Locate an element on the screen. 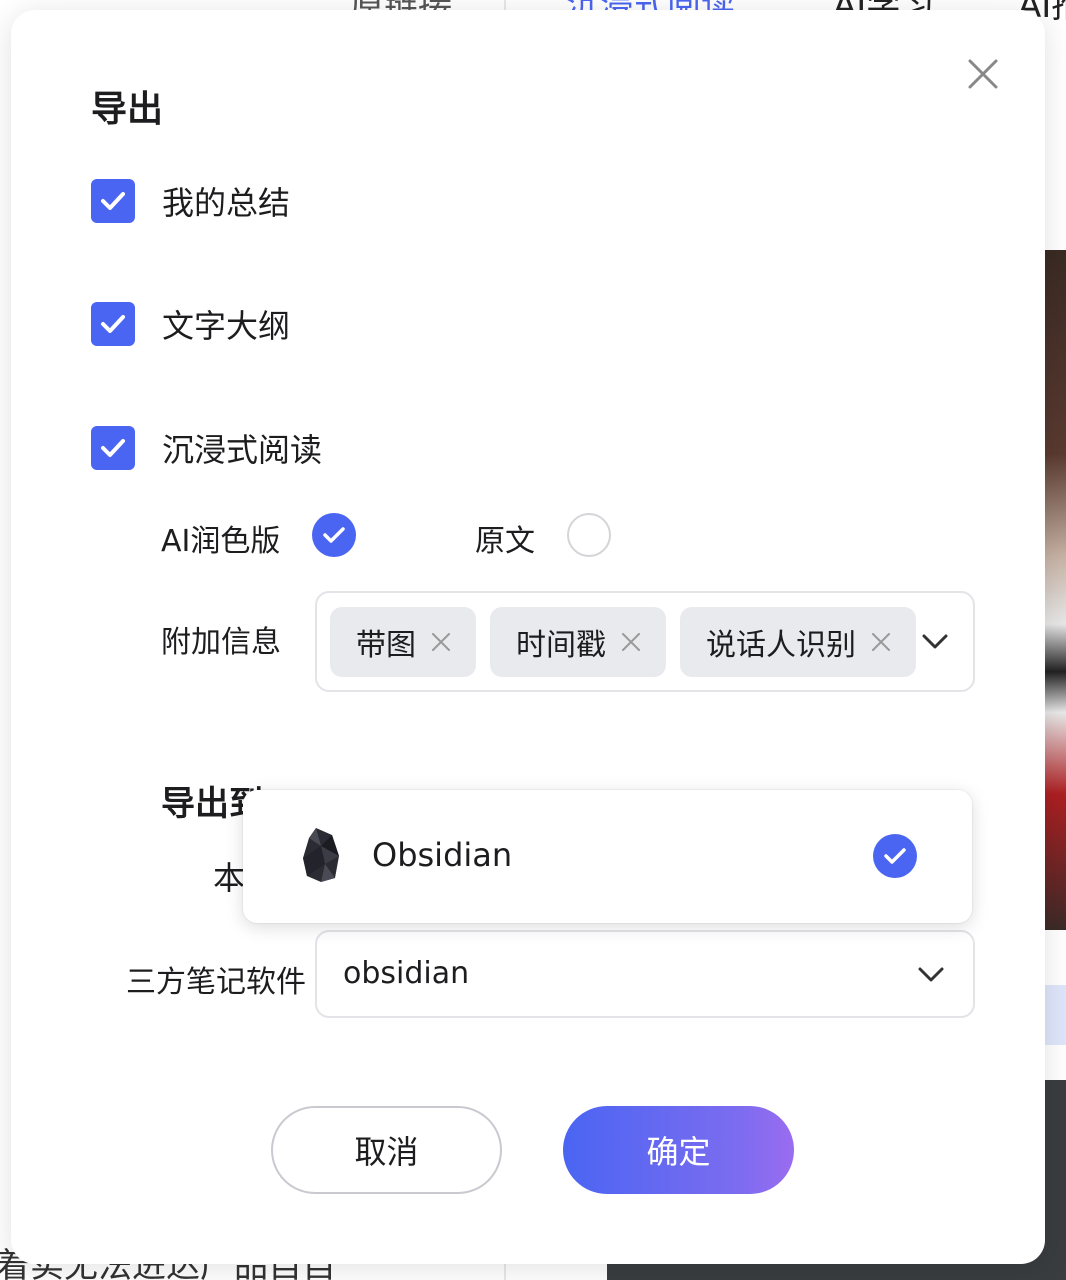 The width and height of the screenshot is (1066, 1280). local-label-partial: 本 is located at coordinates (229, 878).